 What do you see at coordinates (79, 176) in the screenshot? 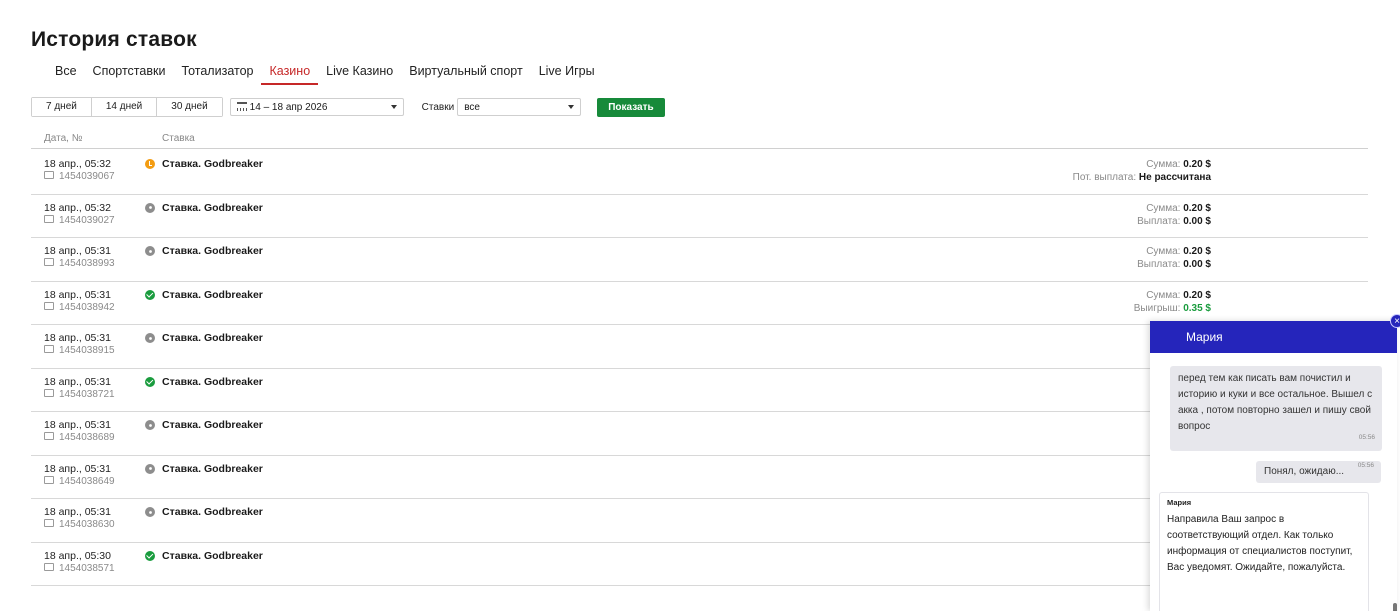
I see `bet-id: 1454039067` at bounding box center [79, 176].